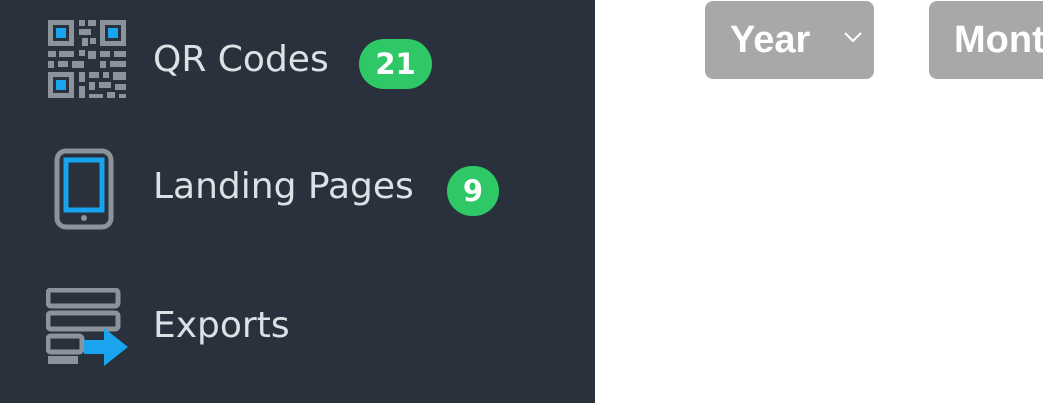 The image size is (1043, 403). Describe the element at coordinates (770, 40) in the screenshot. I see `year-dropdown-label: Year` at that location.